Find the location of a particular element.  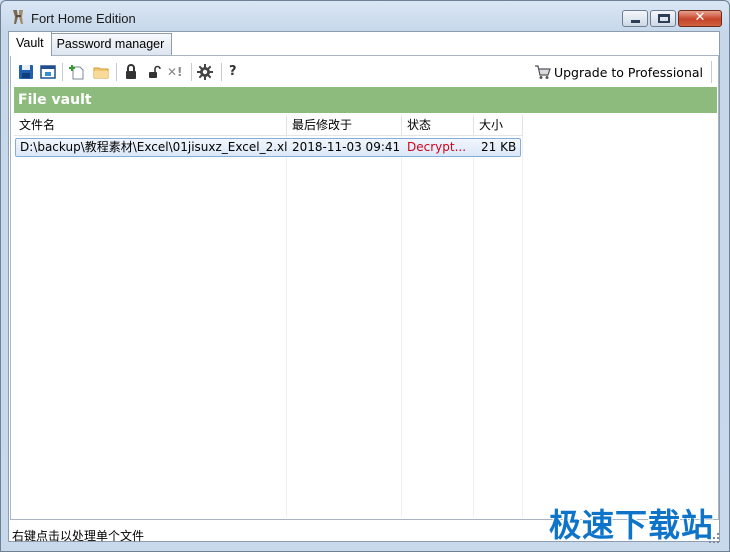

column-header-size: 大小 is located at coordinates (498, 125).